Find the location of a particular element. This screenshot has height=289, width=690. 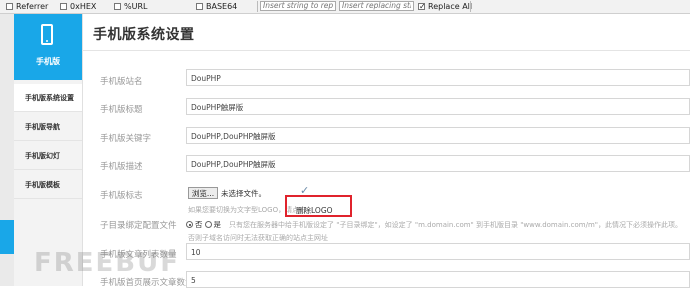

replace-string-input is located at coordinates (376, 6).